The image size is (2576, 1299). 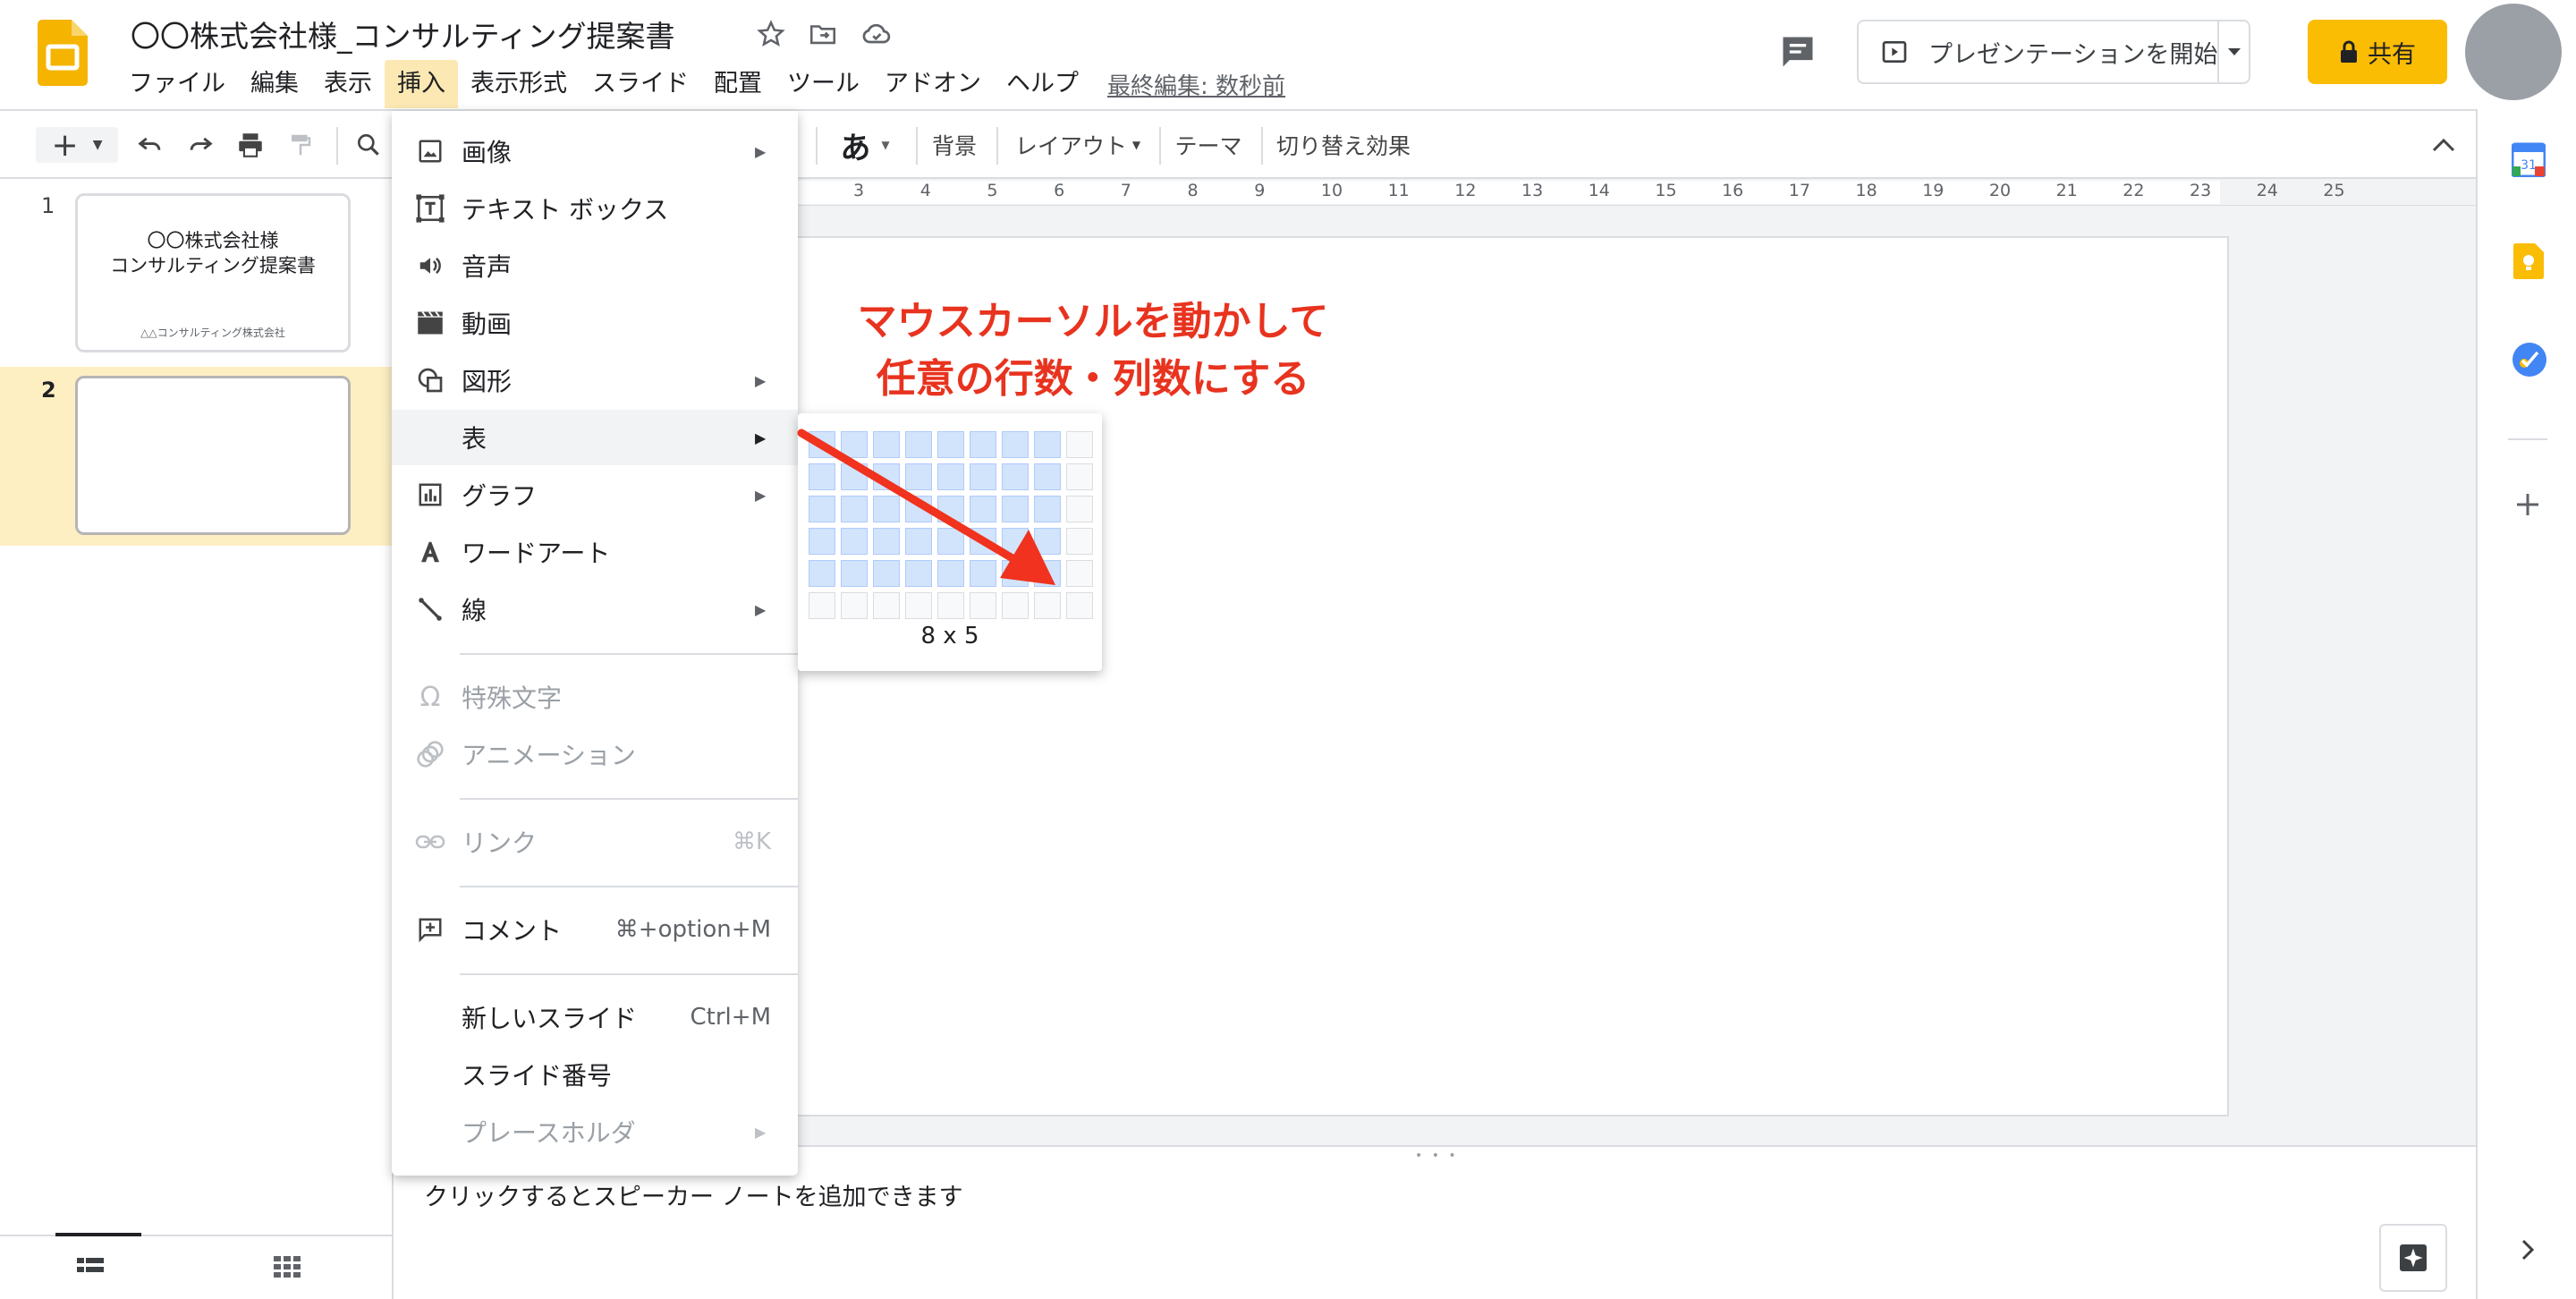 I want to click on share-button: 共有, so click(x=2377, y=52).